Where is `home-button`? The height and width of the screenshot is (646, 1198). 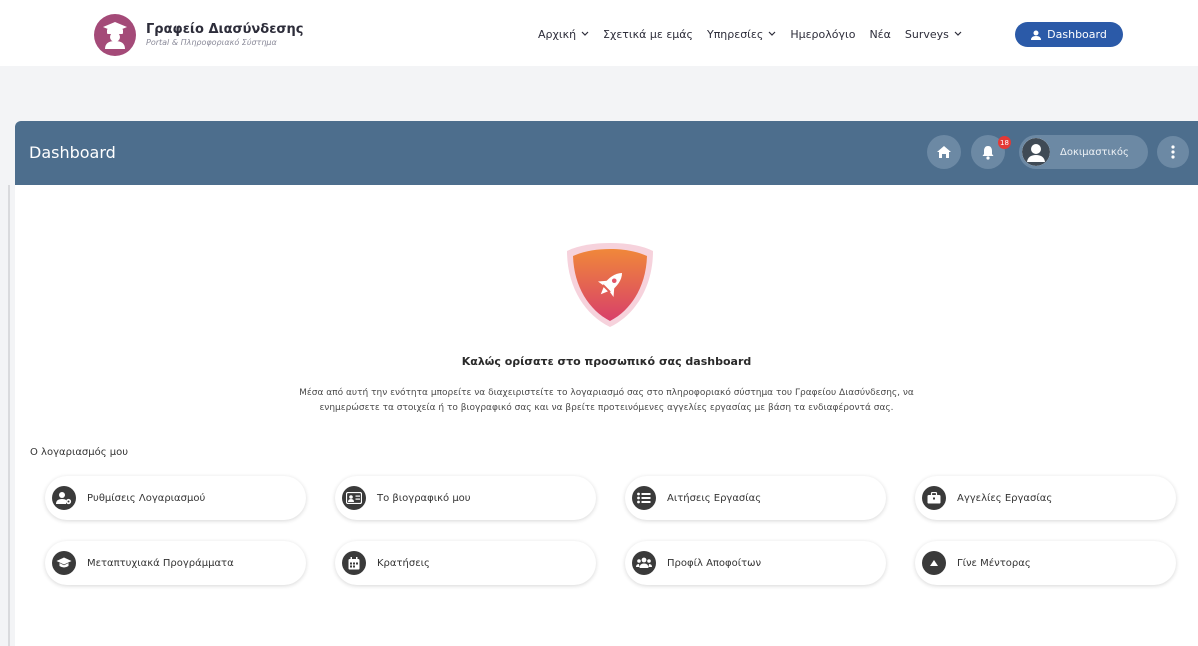 home-button is located at coordinates (944, 152).